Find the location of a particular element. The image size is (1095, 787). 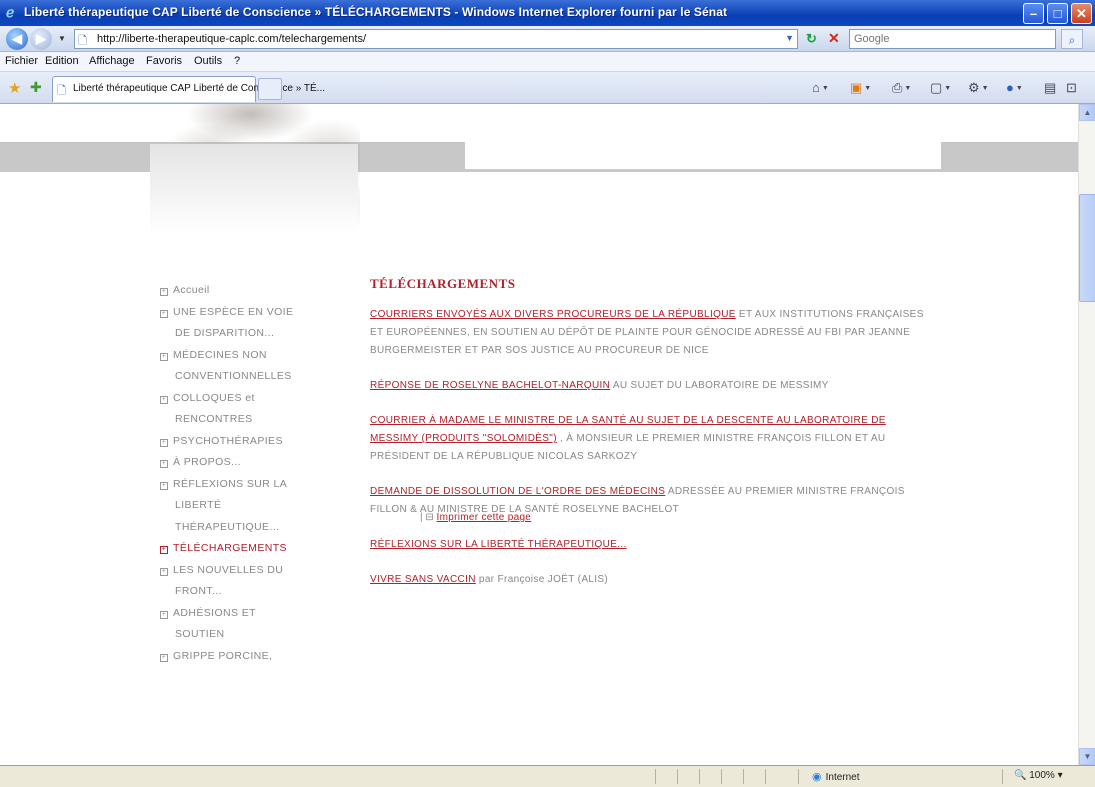

sidebar-item: RENCONTRES is located at coordinates (247, 420).